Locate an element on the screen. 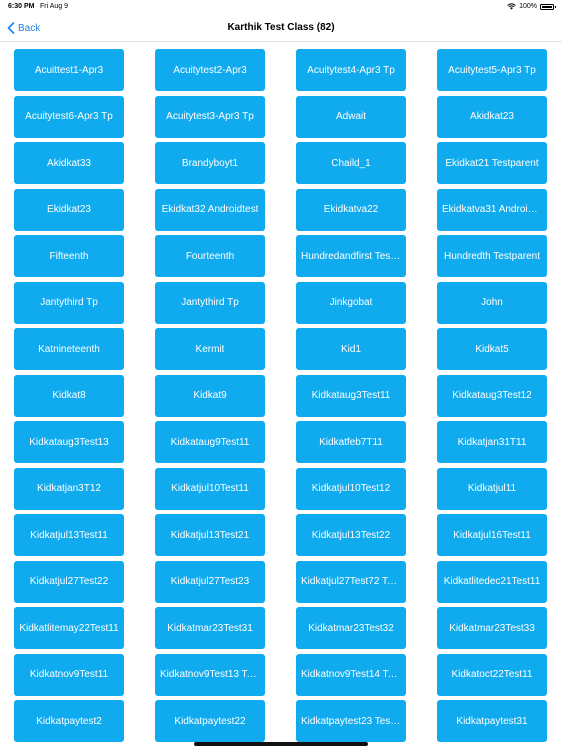  battery-icon is located at coordinates (548, 6).